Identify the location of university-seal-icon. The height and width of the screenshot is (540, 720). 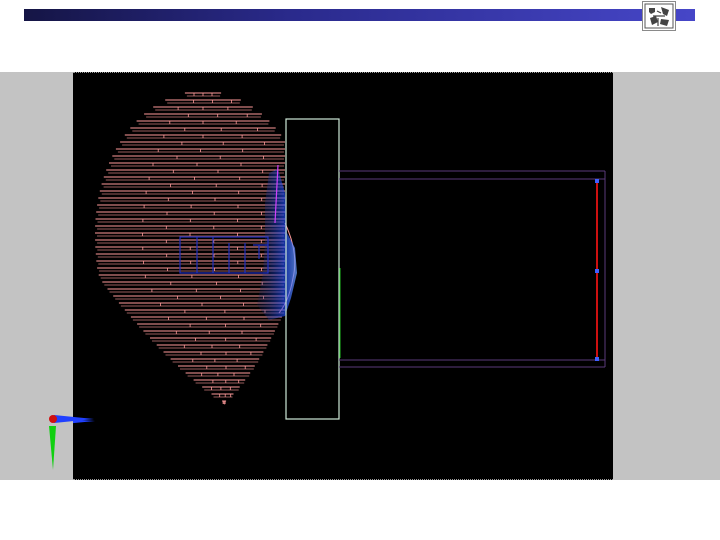
(659, 16).